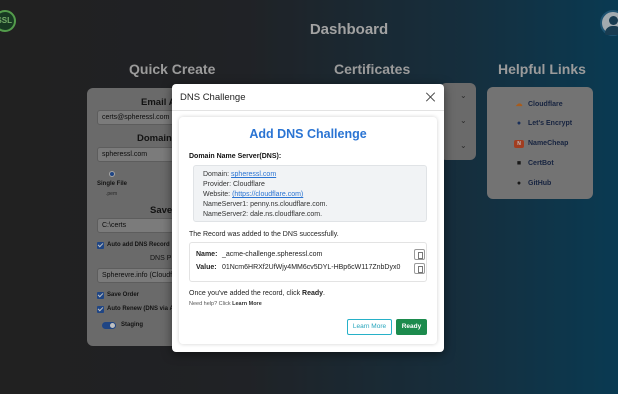 Image resolution: width=618 pixels, height=394 pixels. I want to click on close-icon, so click(431, 97).